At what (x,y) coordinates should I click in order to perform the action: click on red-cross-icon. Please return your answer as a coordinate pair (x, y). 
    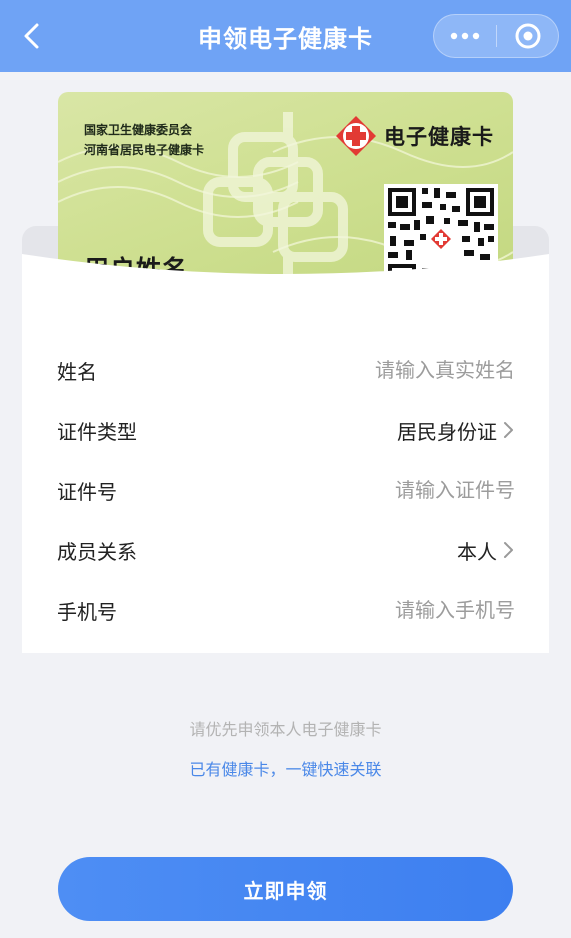
    Looking at the image, I should click on (356, 136).